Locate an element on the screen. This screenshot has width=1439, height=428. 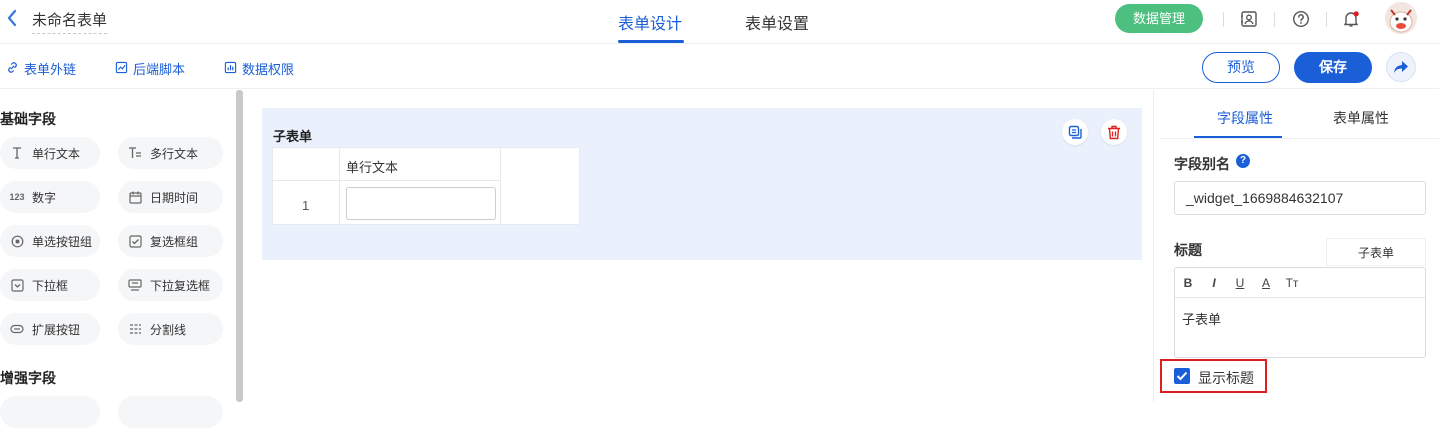
data-manage-button: 数据管理 is located at coordinates (1159, 18).